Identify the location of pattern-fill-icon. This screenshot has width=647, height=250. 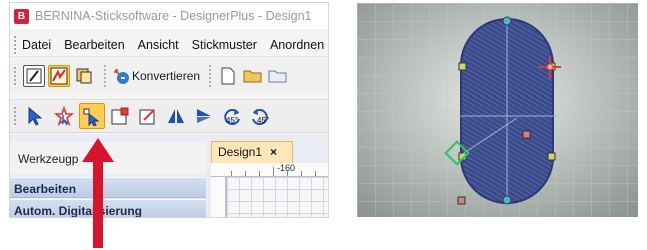
(59, 76).